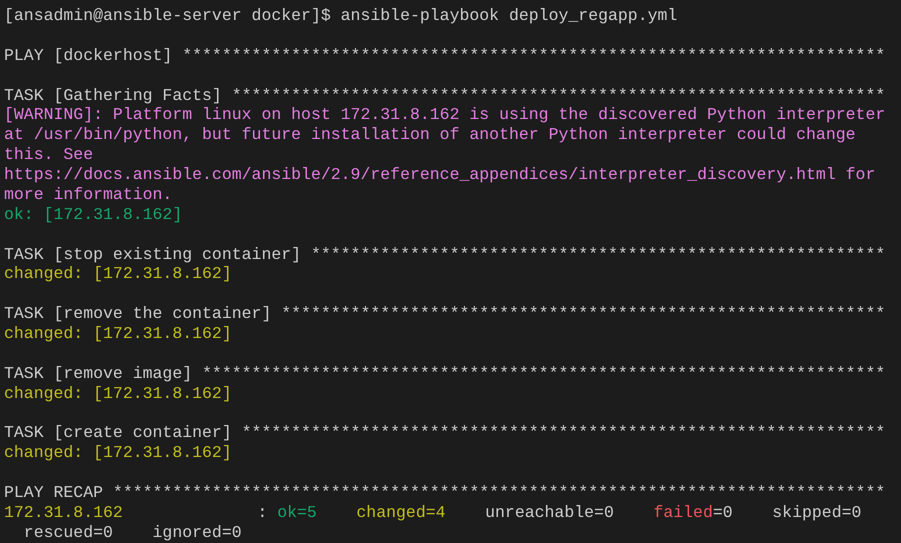 The height and width of the screenshot is (543, 901). I want to click on warning-line: https://docs.ansible.com/ansible/2.9/reference_appendices/interpreter_discovery.html for, so click(440, 175).